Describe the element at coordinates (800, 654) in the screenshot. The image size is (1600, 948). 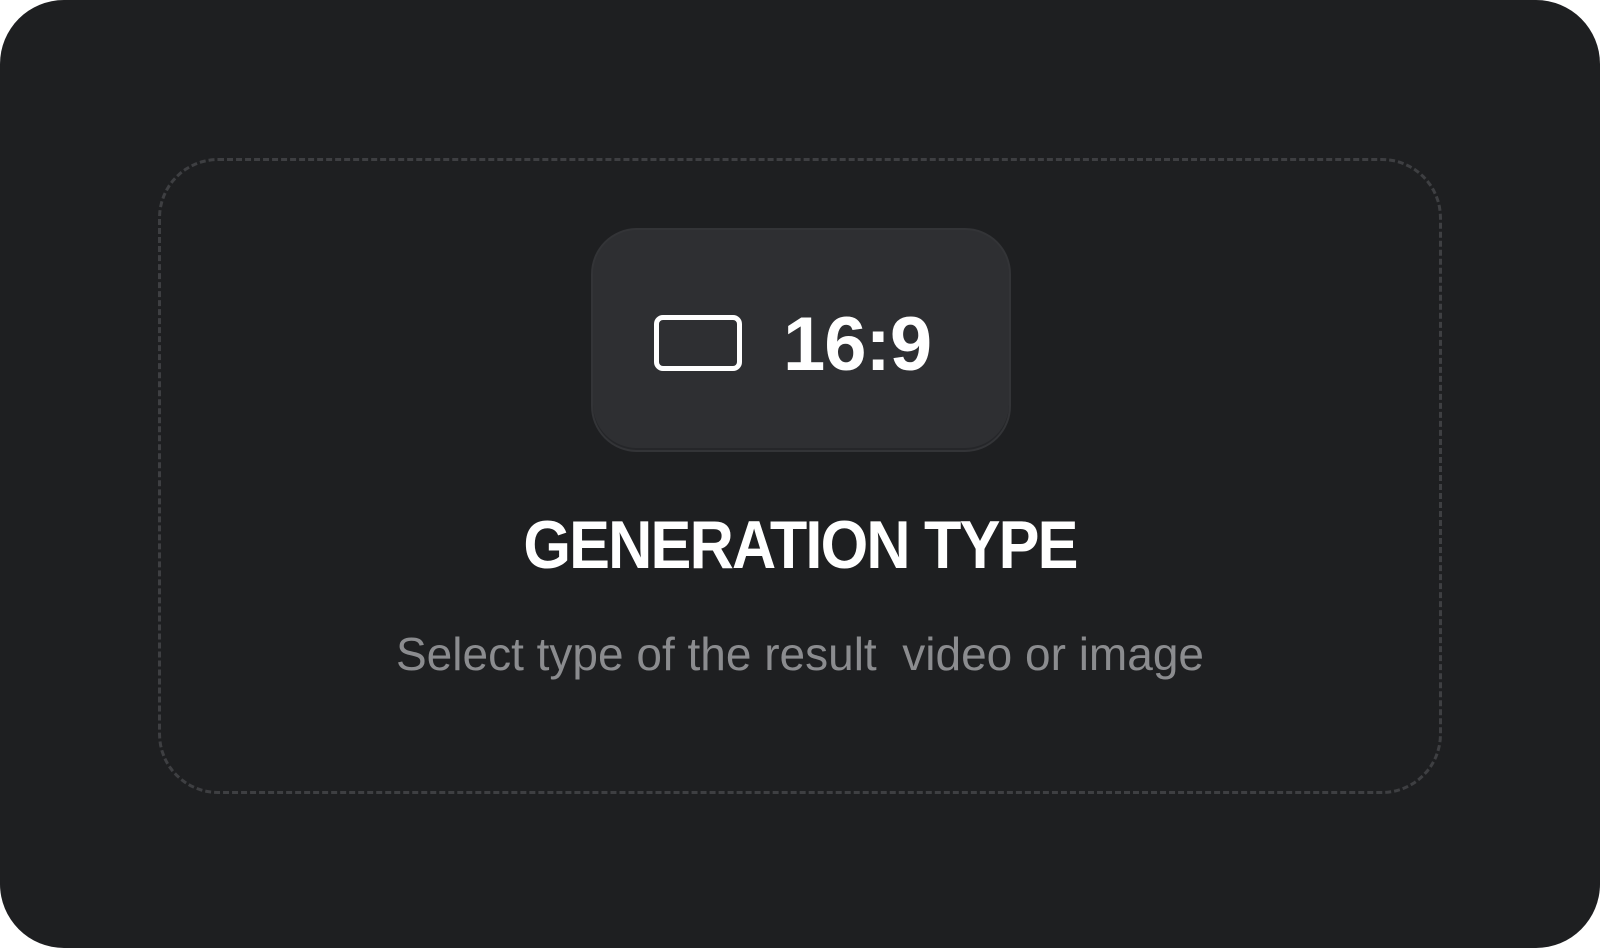
I see `section-description: Select type of the result video or image` at that location.